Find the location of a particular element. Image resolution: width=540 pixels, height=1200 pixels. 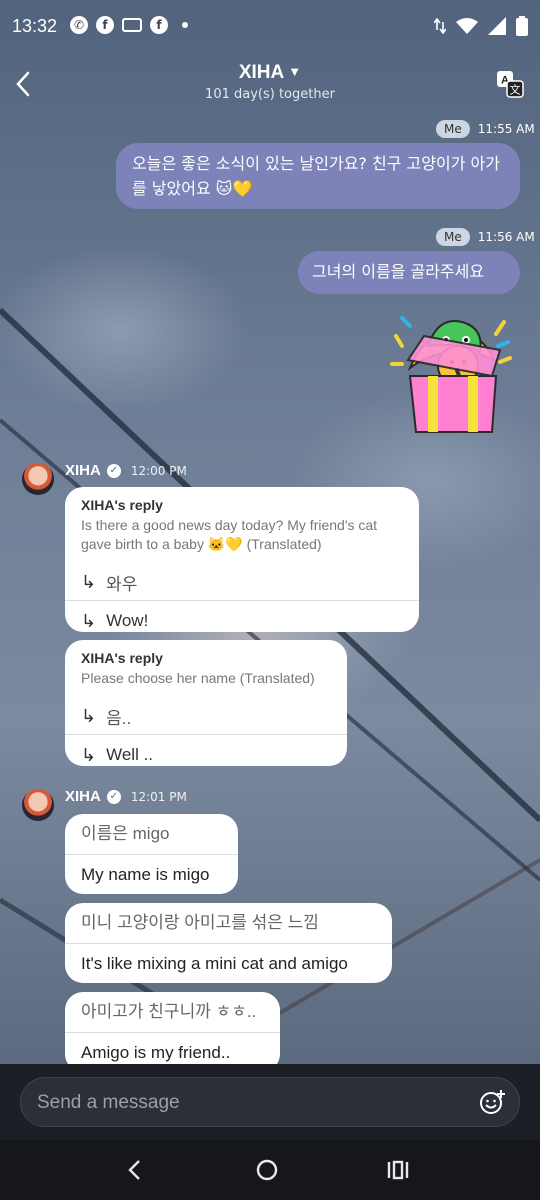

sender-row: XIHA ✓ 12:01 PM is located at coordinates (126, 796).